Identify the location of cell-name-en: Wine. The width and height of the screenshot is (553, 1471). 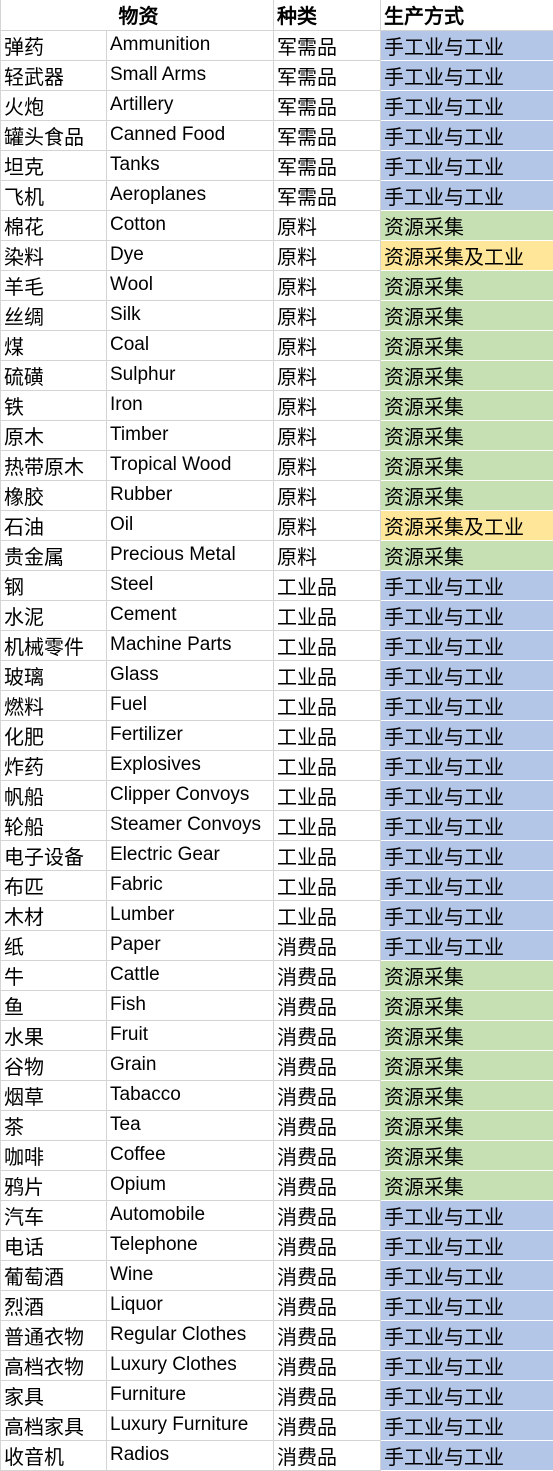
(190, 1275).